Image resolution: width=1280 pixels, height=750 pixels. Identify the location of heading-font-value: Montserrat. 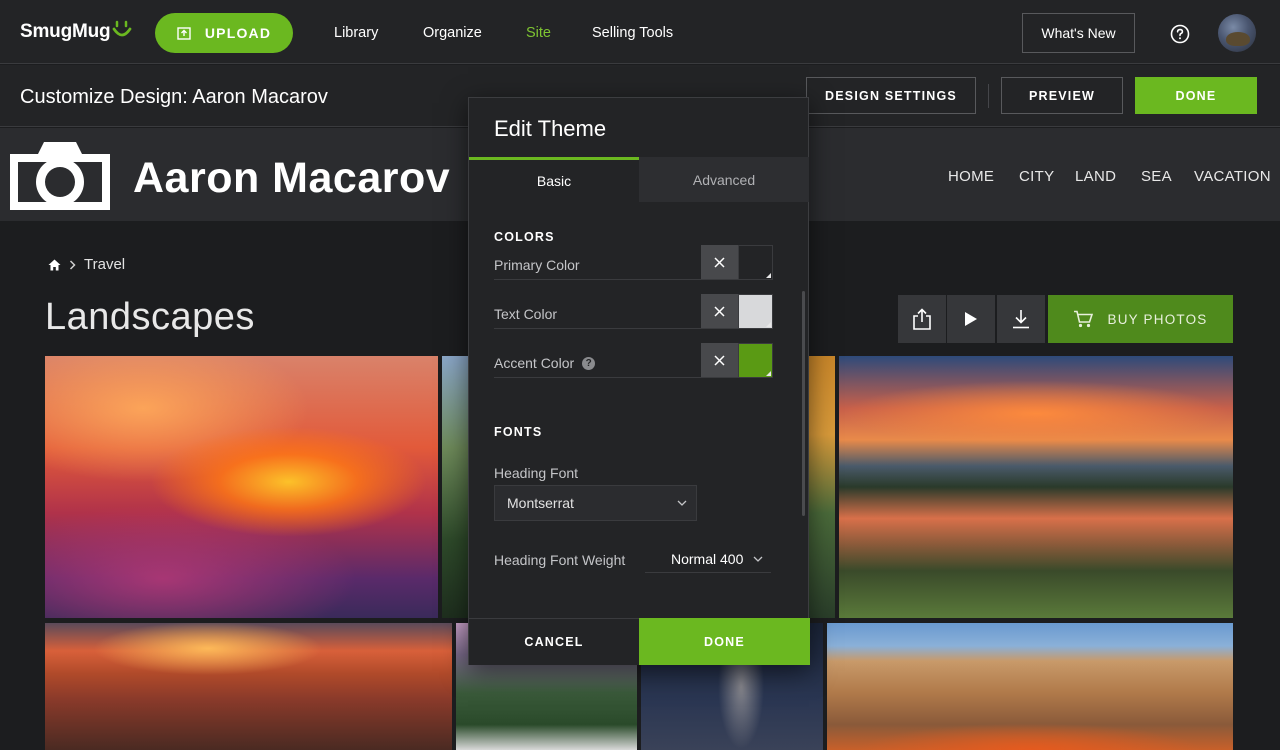
(540, 503).